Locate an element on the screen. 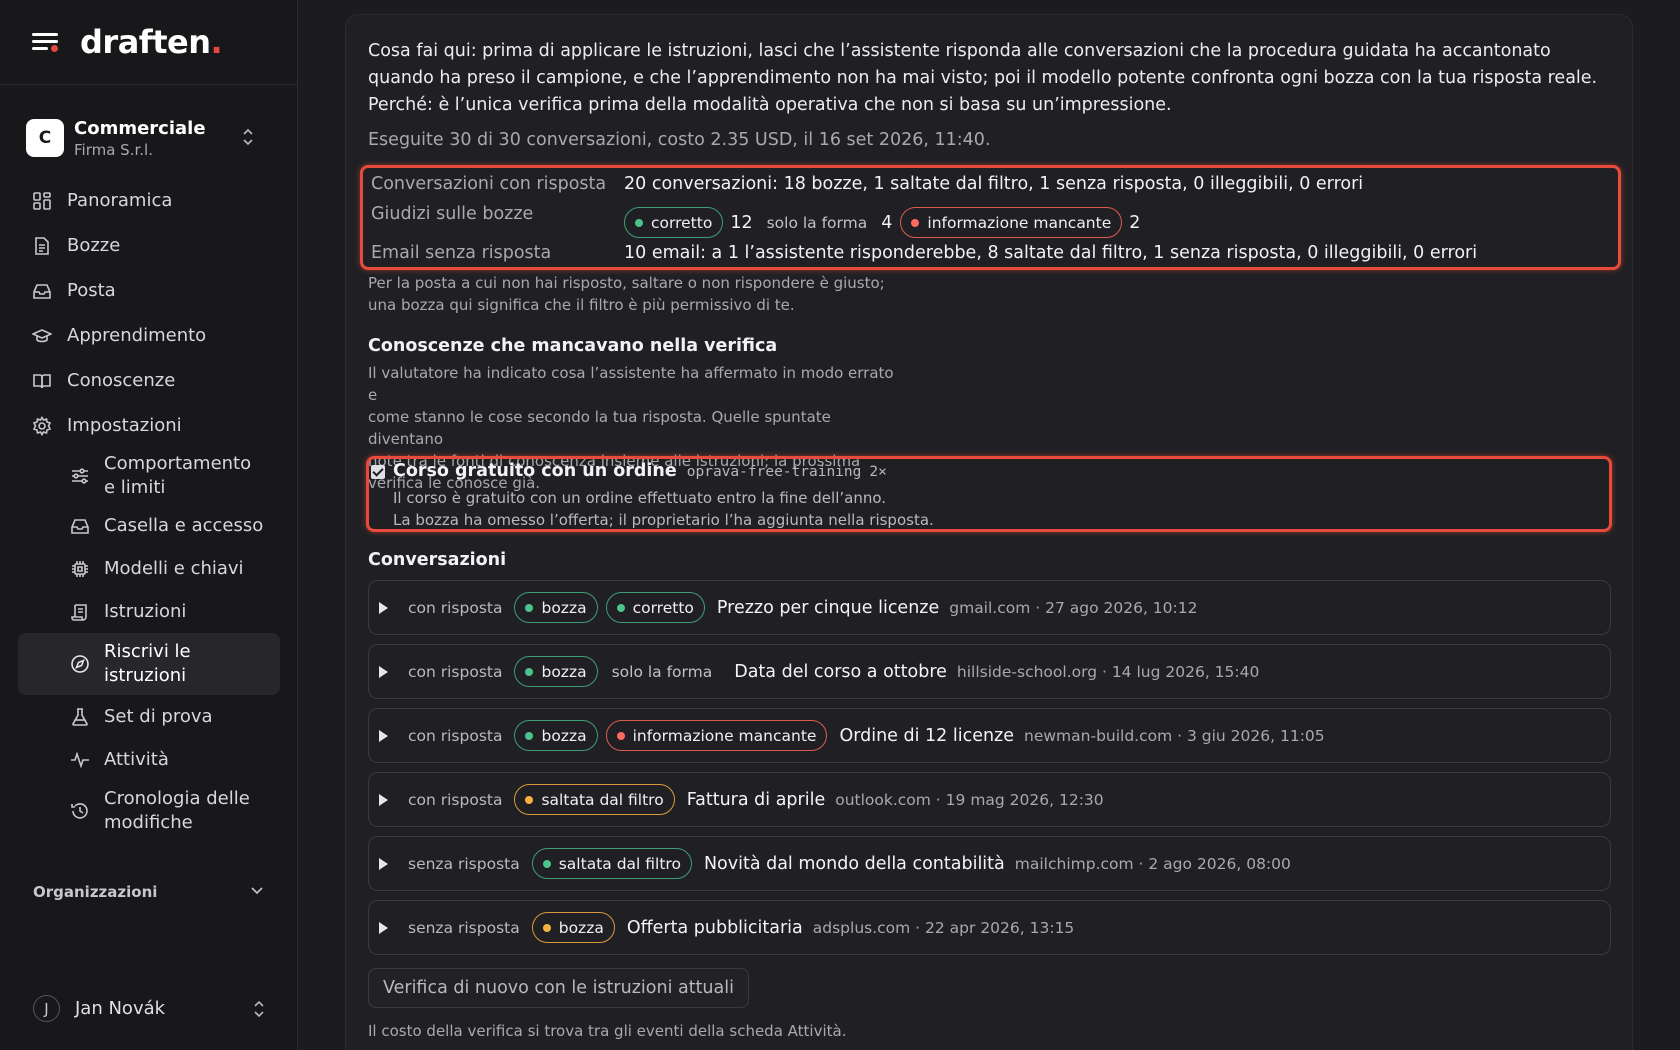 Image resolution: width=1680 pixels, height=1050 pixels. tag-badge: corretto is located at coordinates (655, 607).